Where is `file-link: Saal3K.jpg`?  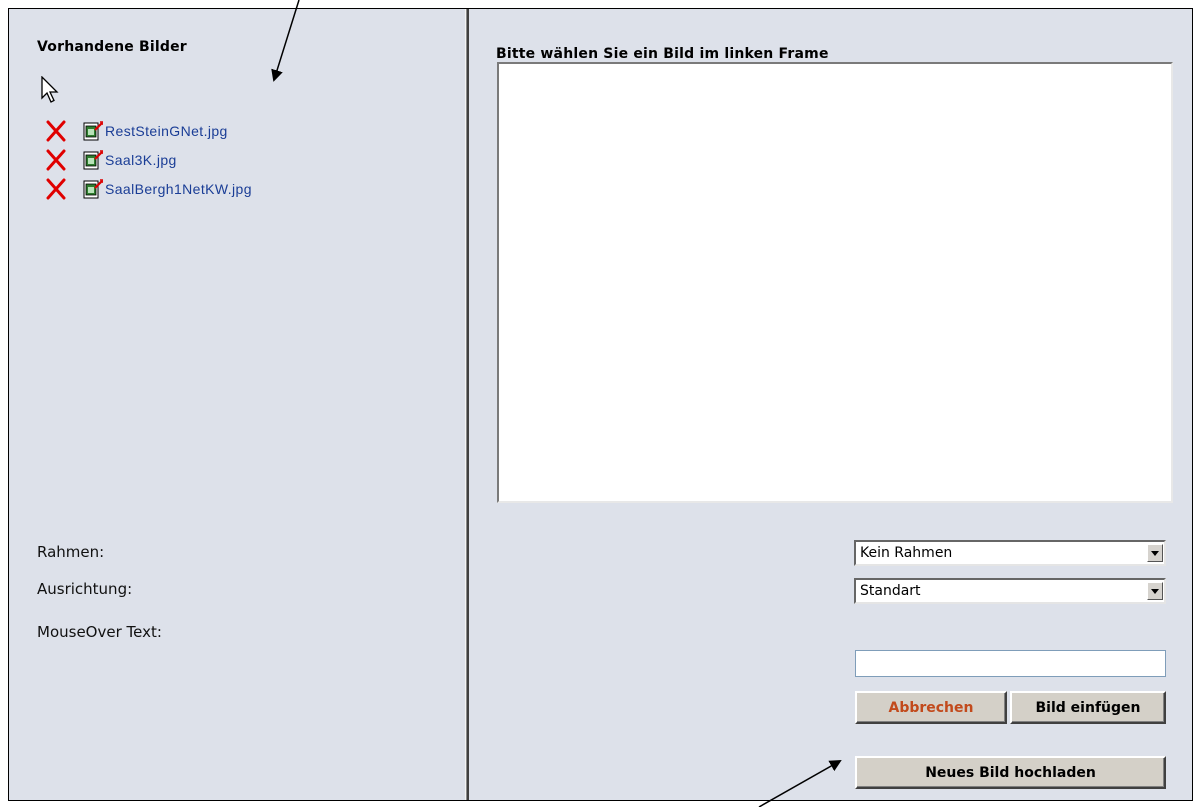
file-link: Saal3K.jpg is located at coordinates (141, 160).